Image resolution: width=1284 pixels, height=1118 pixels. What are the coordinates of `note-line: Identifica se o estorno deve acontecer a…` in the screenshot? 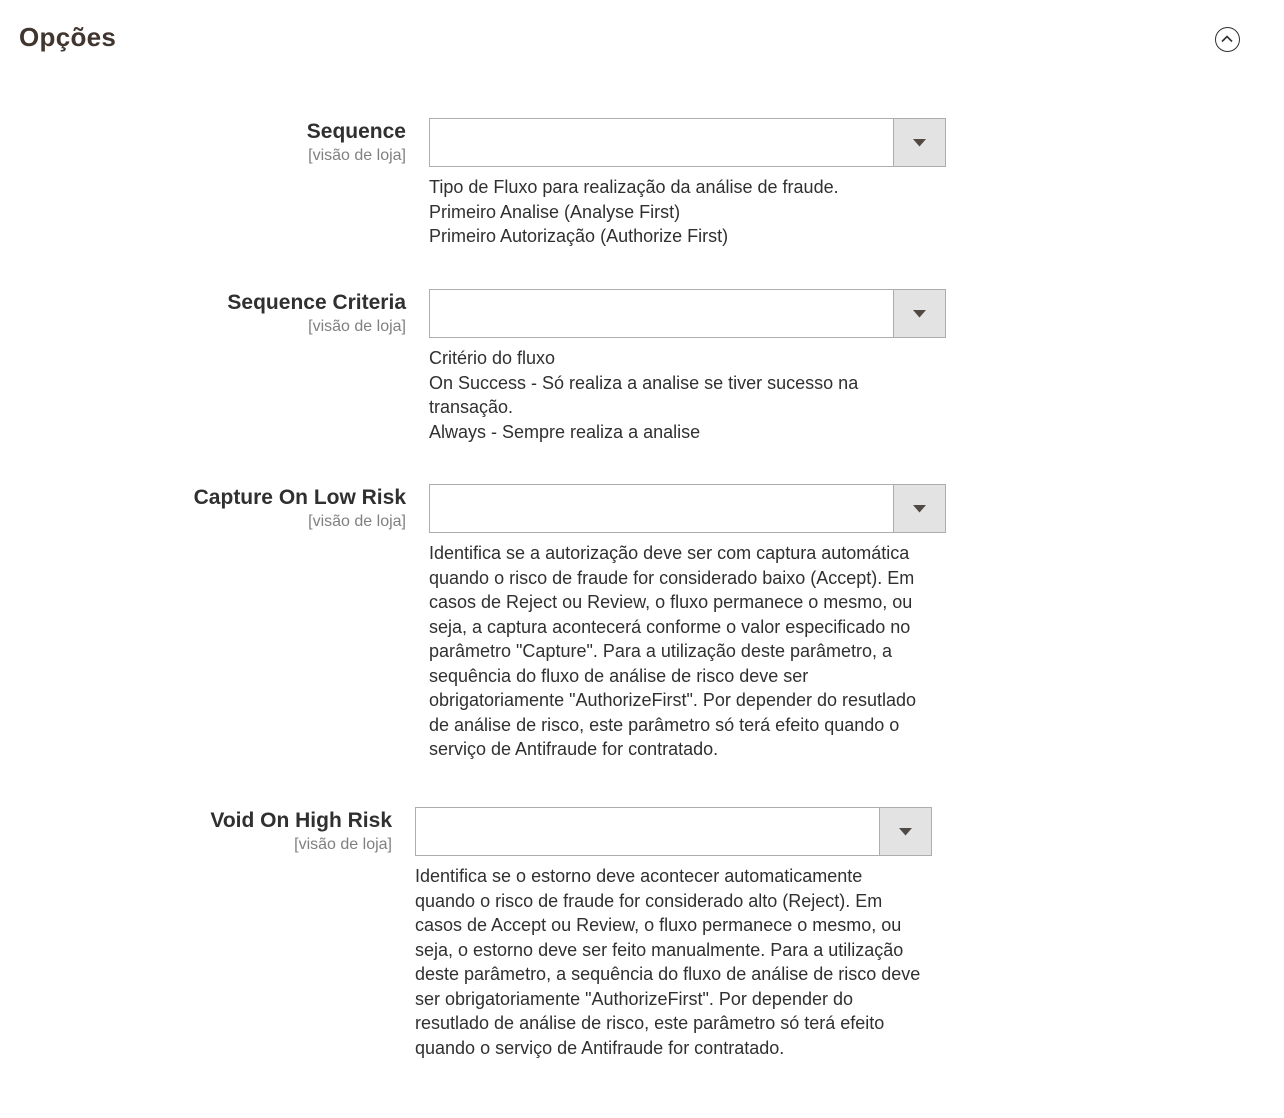 It's located at (668, 962).